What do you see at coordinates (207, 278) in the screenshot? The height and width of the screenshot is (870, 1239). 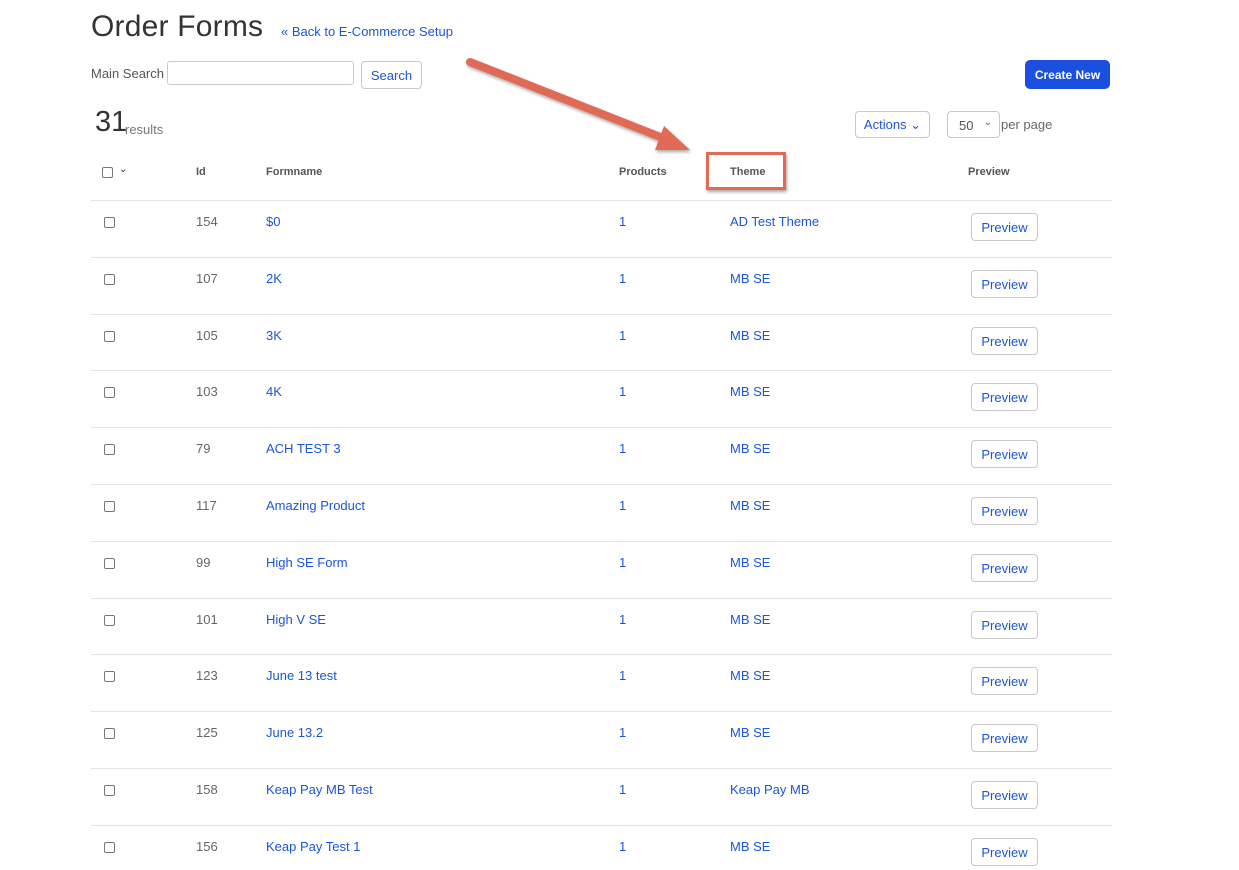 I see `row-id: 107` at bounding box center [207, 278].